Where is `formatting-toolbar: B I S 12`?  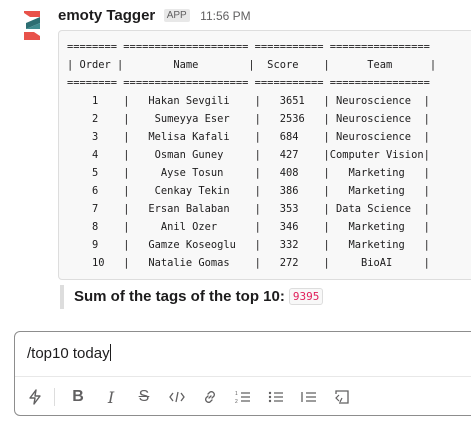 formatting-toolbar: B I S 12 is located at coordinates (195, 397).